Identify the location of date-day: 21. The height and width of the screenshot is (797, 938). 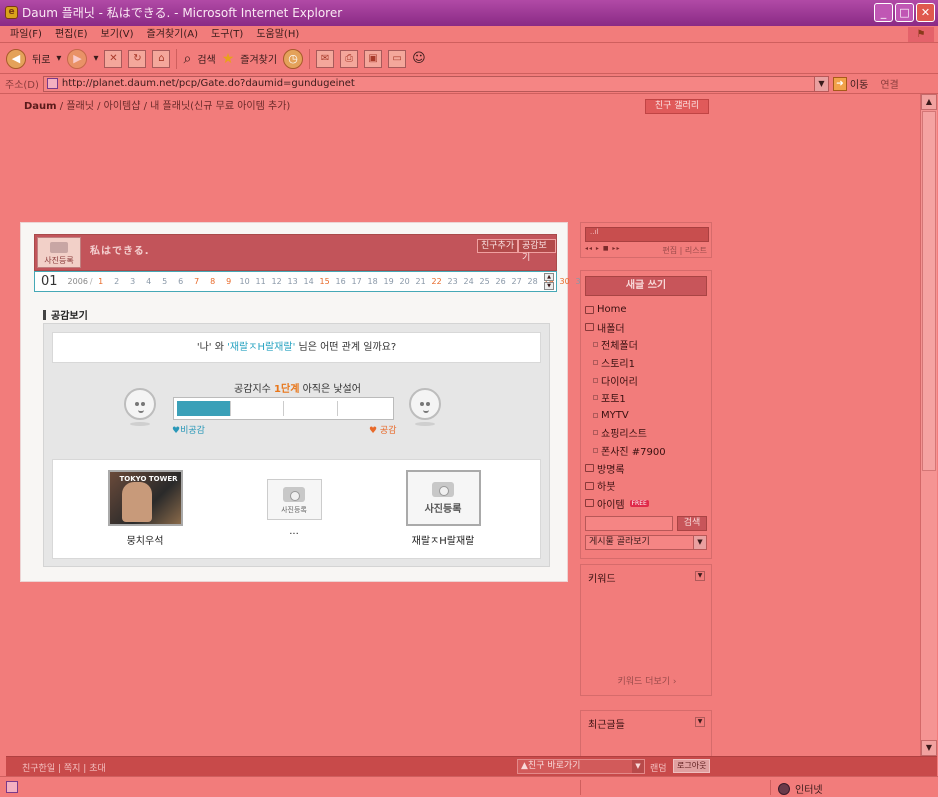
(421, 281).